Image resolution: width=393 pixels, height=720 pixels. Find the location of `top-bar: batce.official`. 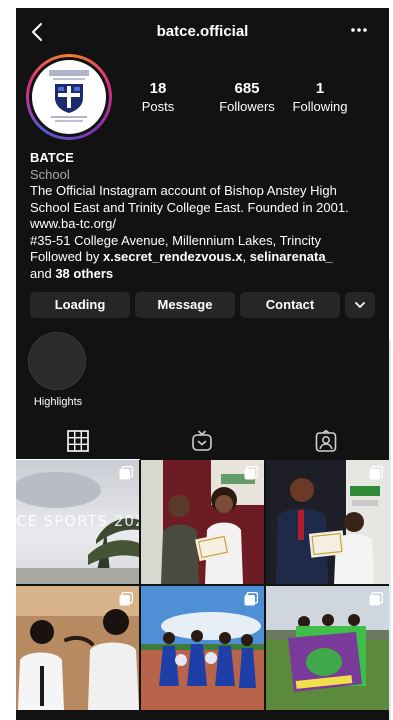

top-bar: batce.official is located at coordinates (202, 32).